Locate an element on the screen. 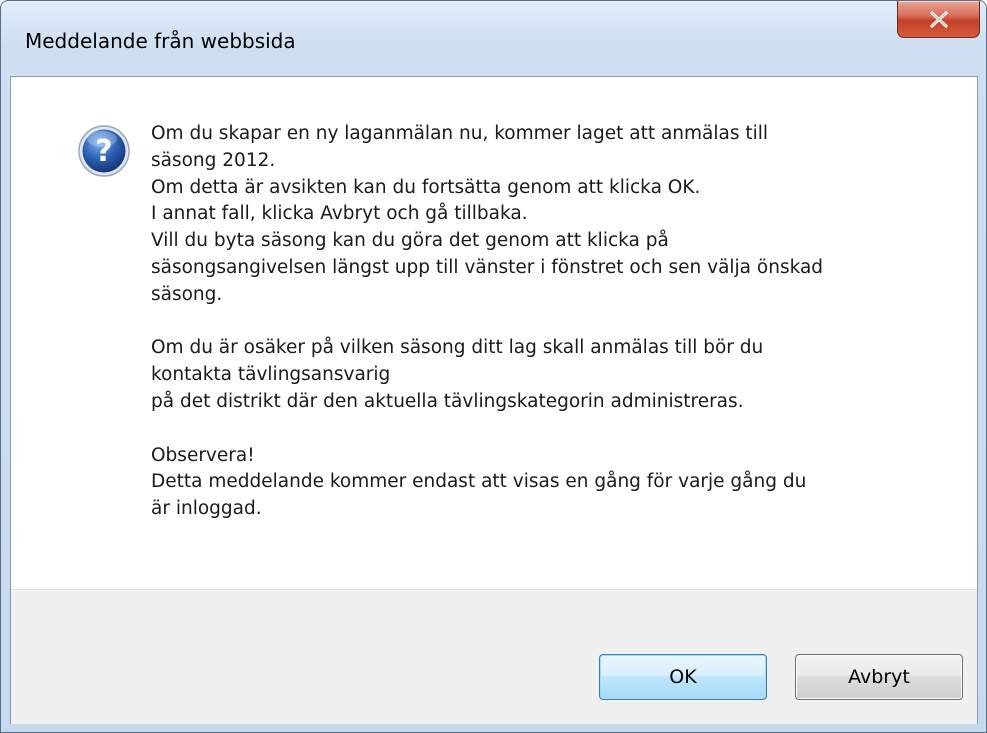  message-line: säsong 2012. is located at coordinates (213, 160).